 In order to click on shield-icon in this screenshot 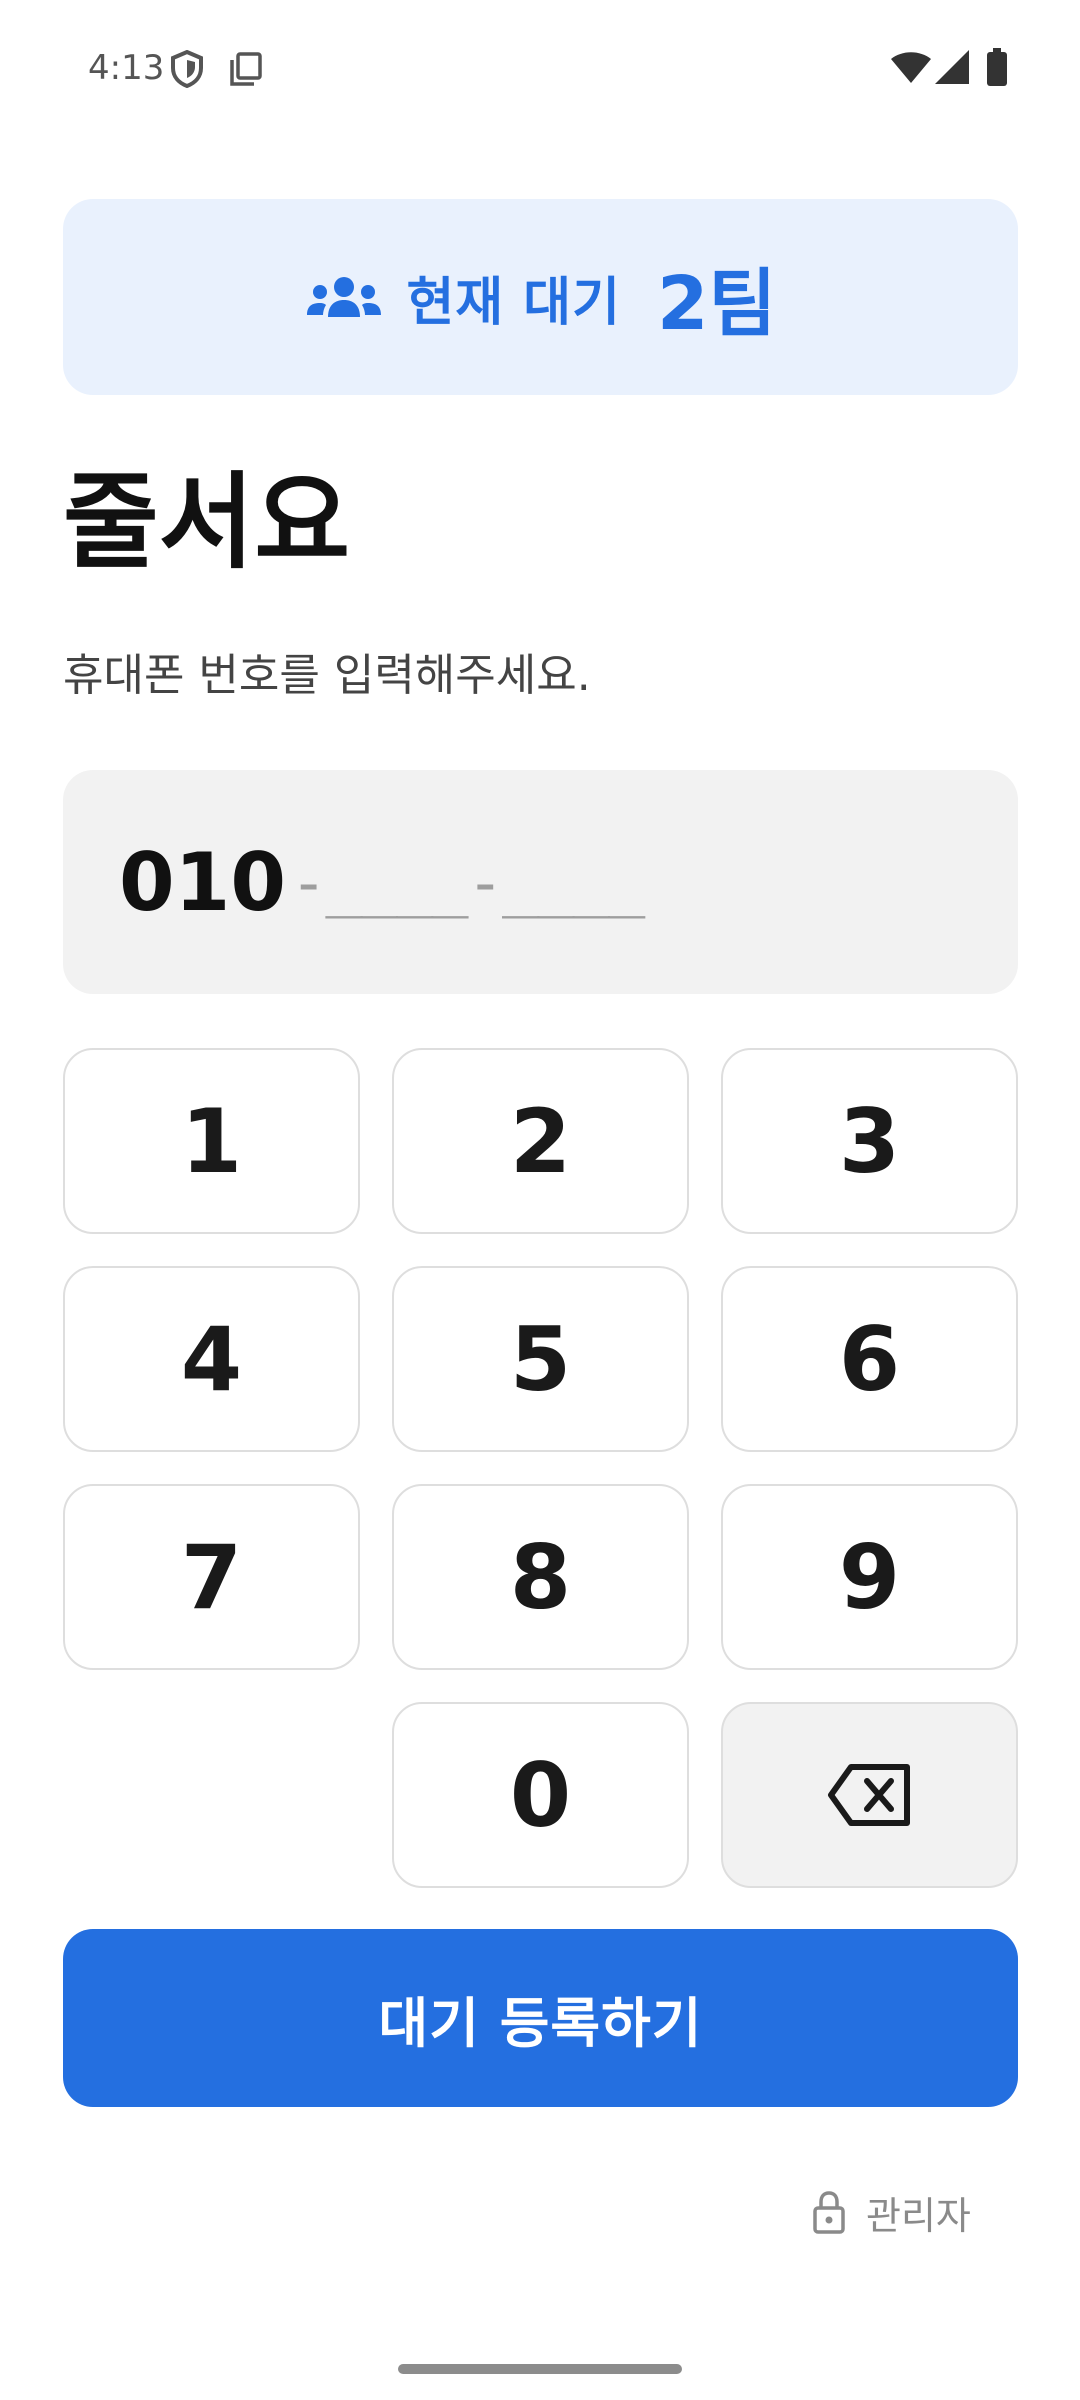, I will do `click(187, 70)`.